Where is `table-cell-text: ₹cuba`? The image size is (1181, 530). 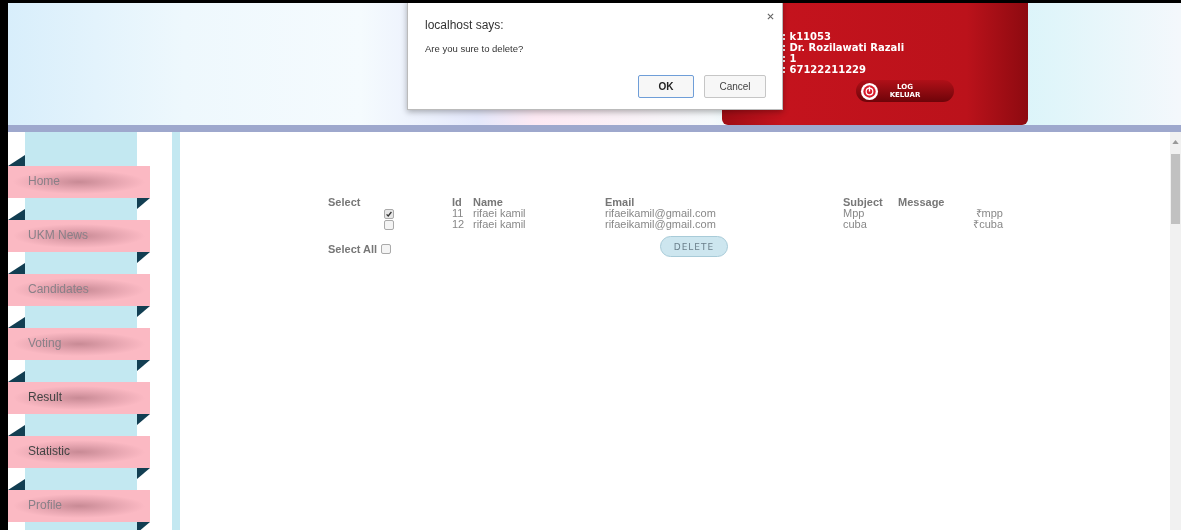 table-cell-text: ₹cuba is located at coordinates (987, 224).